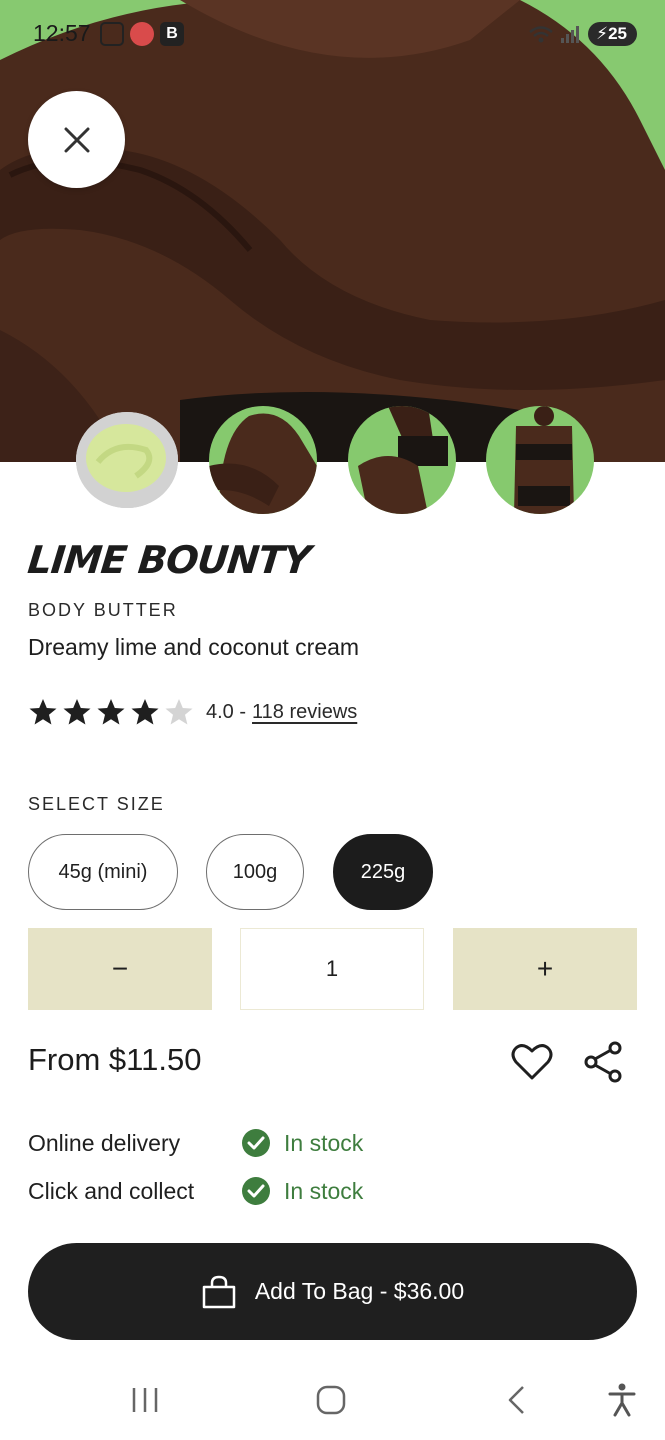 Image resolution: width=665 pixels, height=1440 pixels. I want to click on close-button, so click(76, 139).